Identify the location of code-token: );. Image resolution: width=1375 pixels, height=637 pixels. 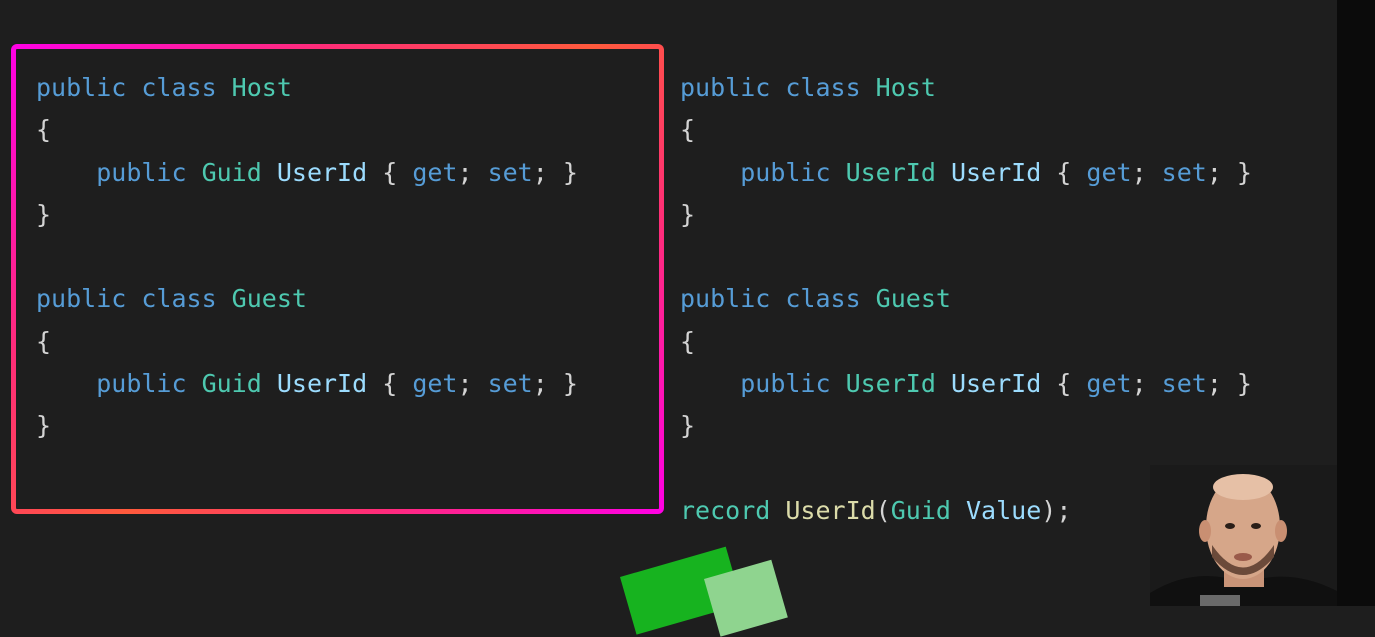
(1056, 510).